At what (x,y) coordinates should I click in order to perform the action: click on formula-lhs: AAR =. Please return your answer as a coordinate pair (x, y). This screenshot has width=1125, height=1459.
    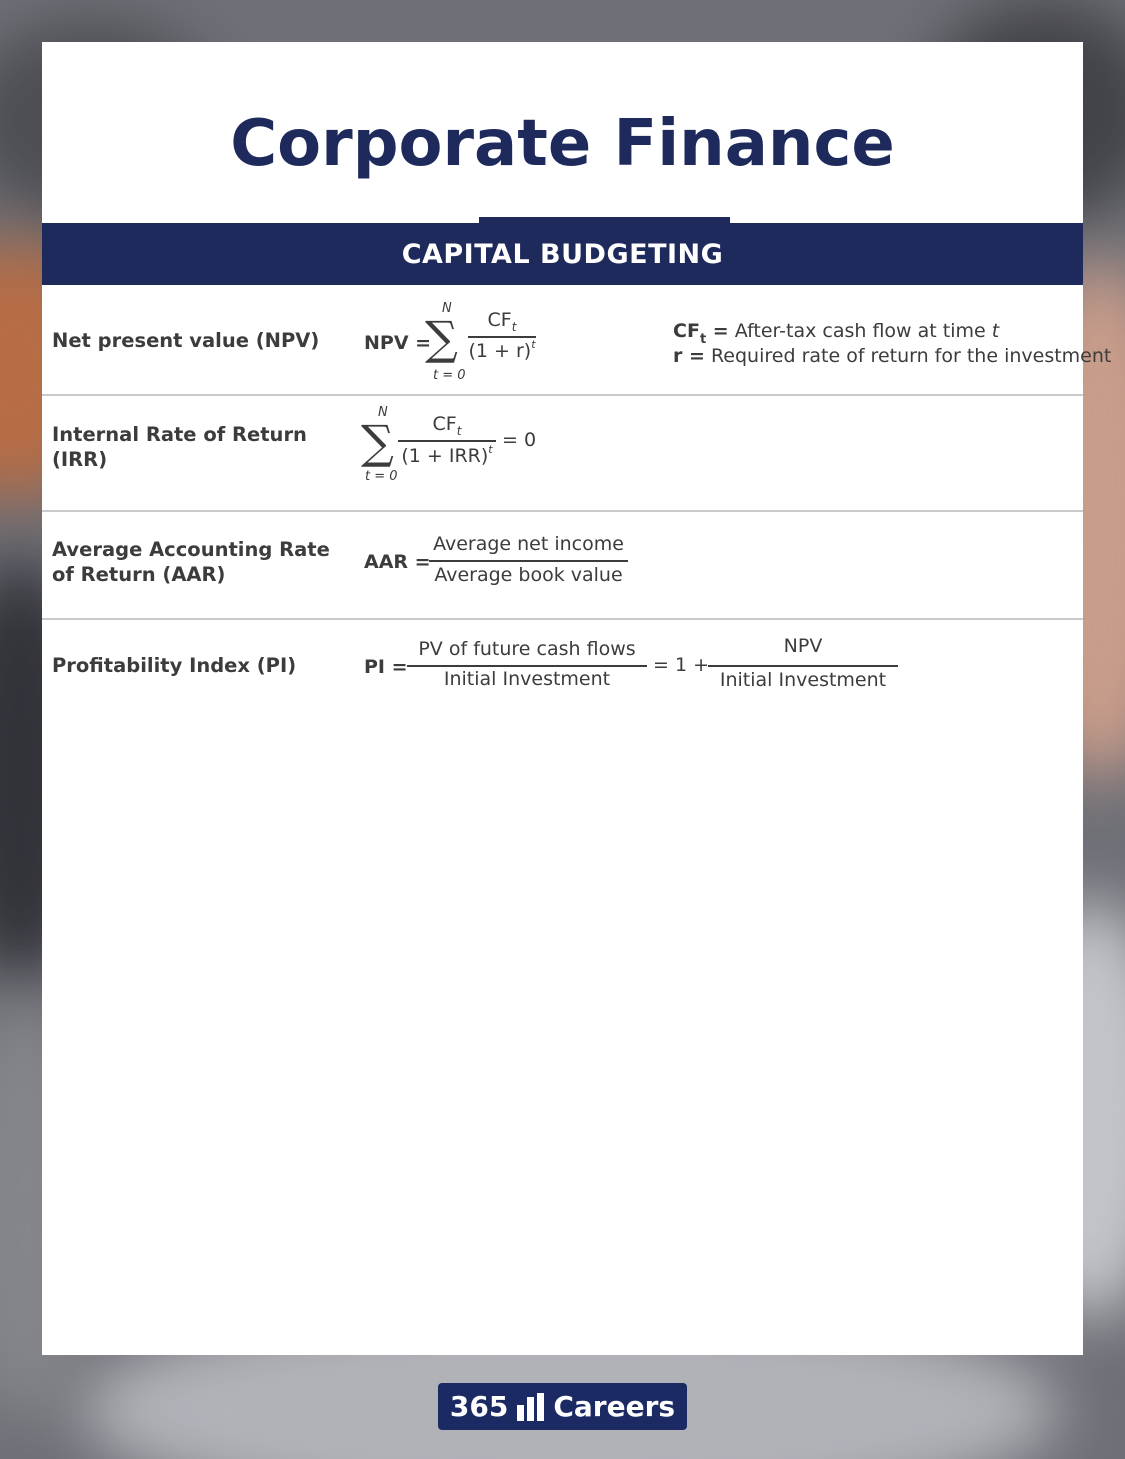
    Looking at the image, I should click on (397, 562).